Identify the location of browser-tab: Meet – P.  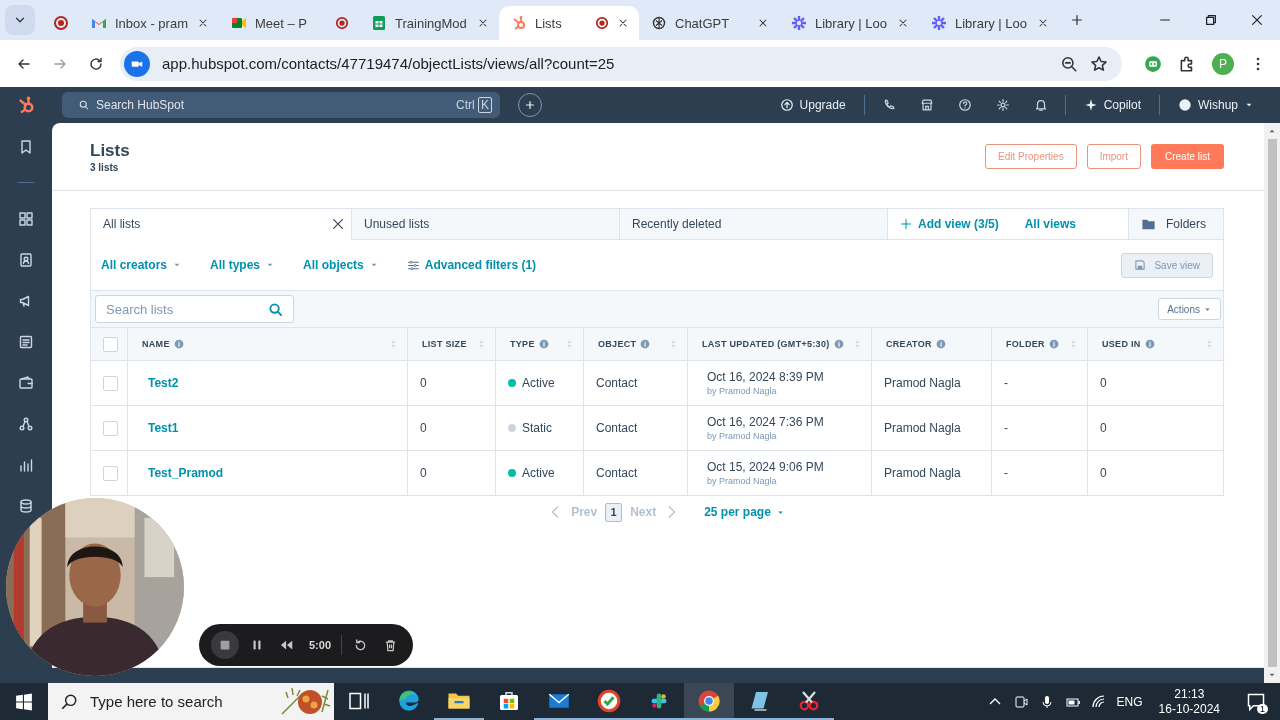
(289, 23).